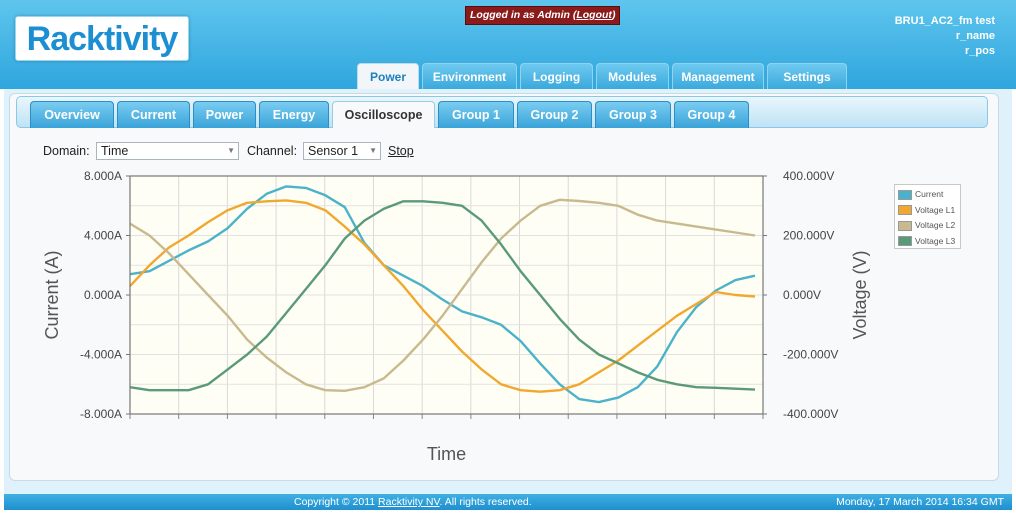  What do you see at coordinates (935, 225) in the screenshot?
I see `legend-label: Voltage L2` at bounding box center [935, 225].